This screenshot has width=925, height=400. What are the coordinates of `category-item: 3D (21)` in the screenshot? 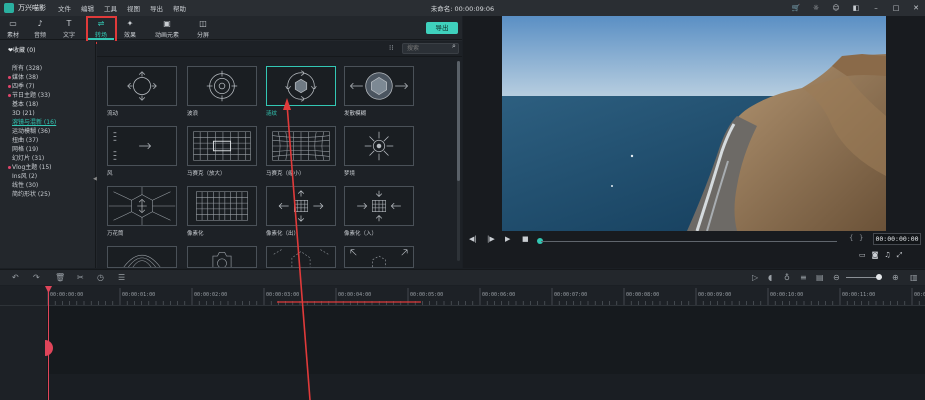 It's located at (32, 113).